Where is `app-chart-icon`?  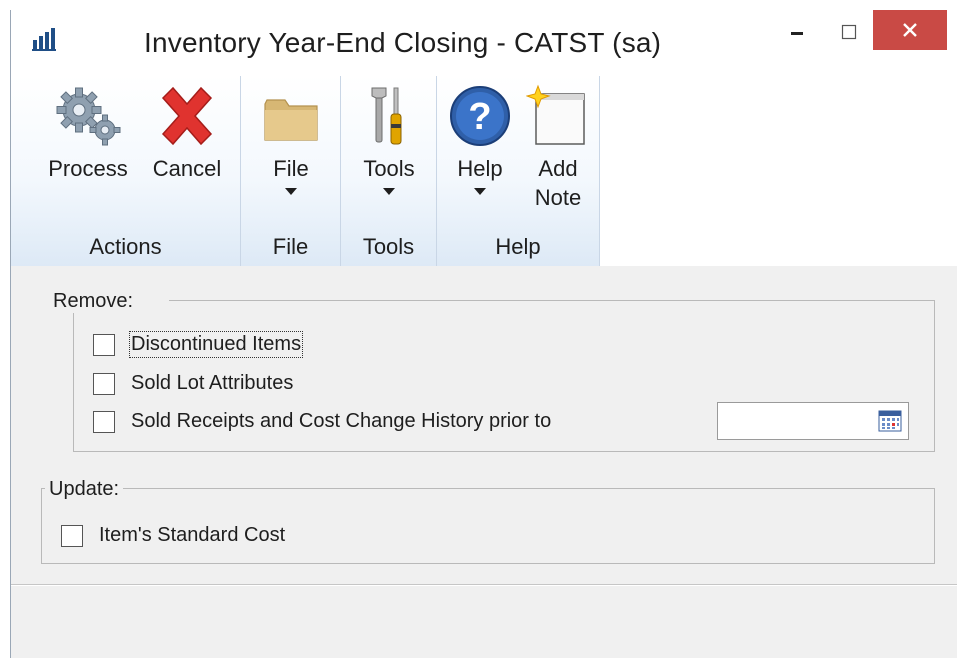
app-chart-icon is located at coordinates (44, 39).